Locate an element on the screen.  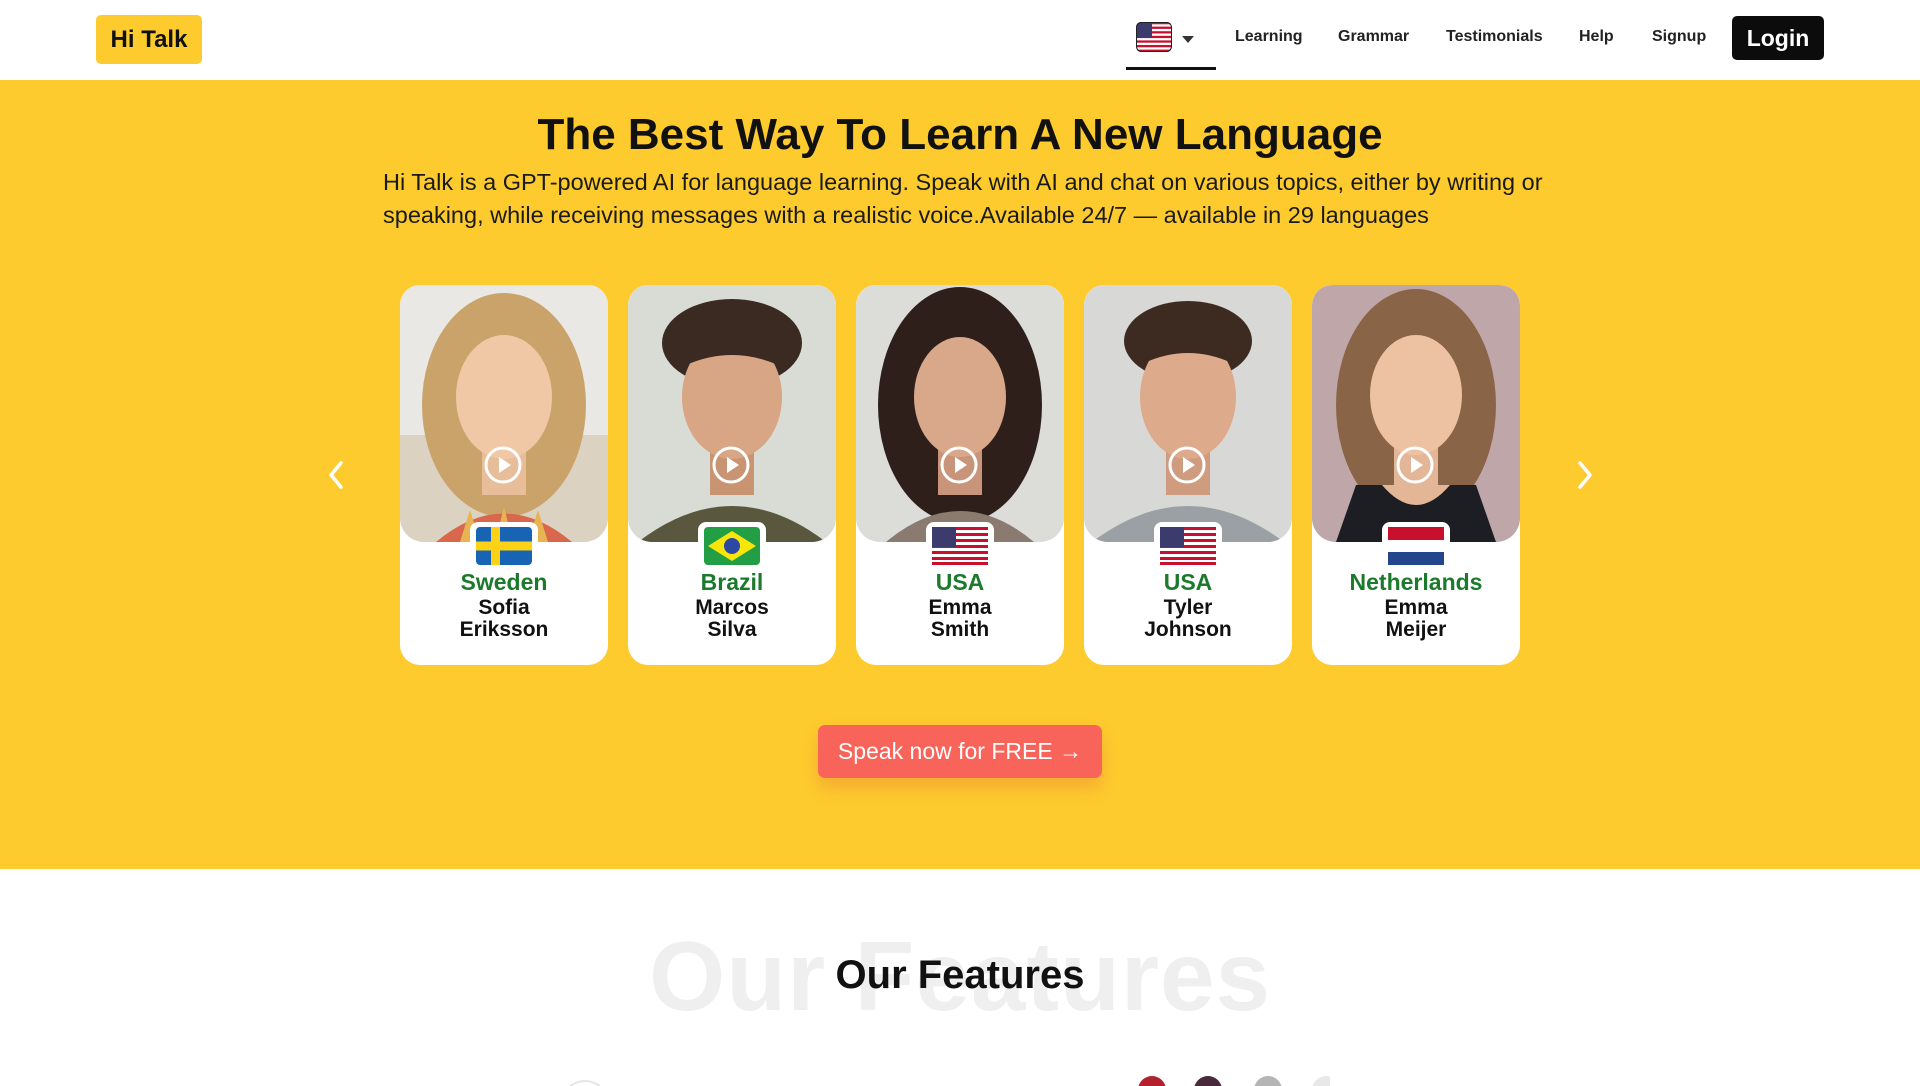
tutor-first-name: Sofia is located at coordinates (504, 607).